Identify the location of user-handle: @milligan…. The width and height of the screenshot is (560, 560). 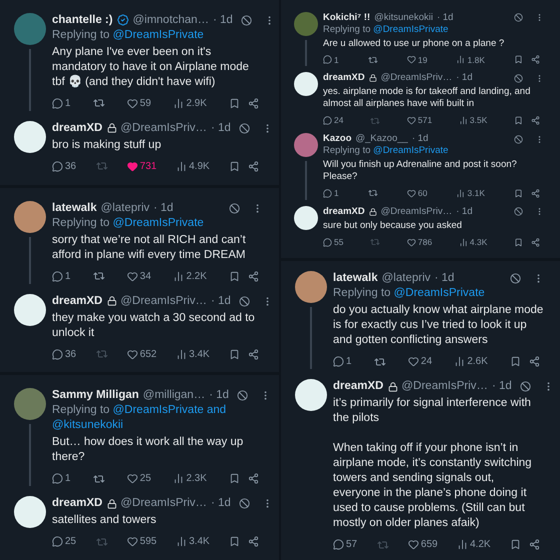
(174, 396).